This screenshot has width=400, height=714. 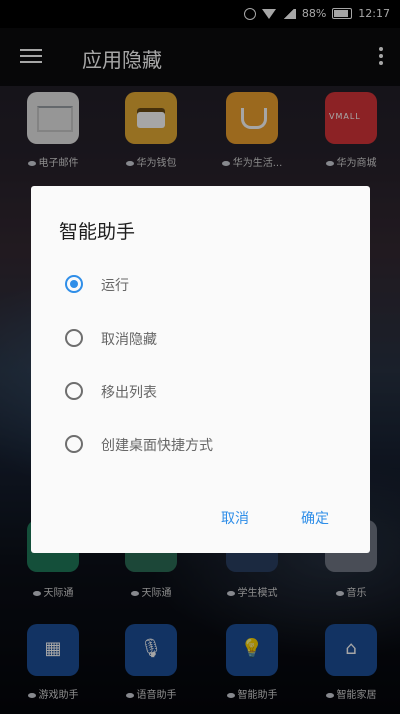 What do you see at coordinates (235, 518) in the screenshot?
I see `cancel-button: 取消` at bounding box center [235, 518].